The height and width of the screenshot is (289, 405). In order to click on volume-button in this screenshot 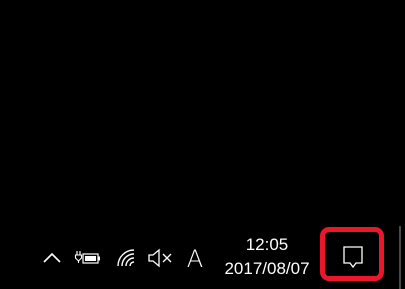, I will do `click(160, 258)`.